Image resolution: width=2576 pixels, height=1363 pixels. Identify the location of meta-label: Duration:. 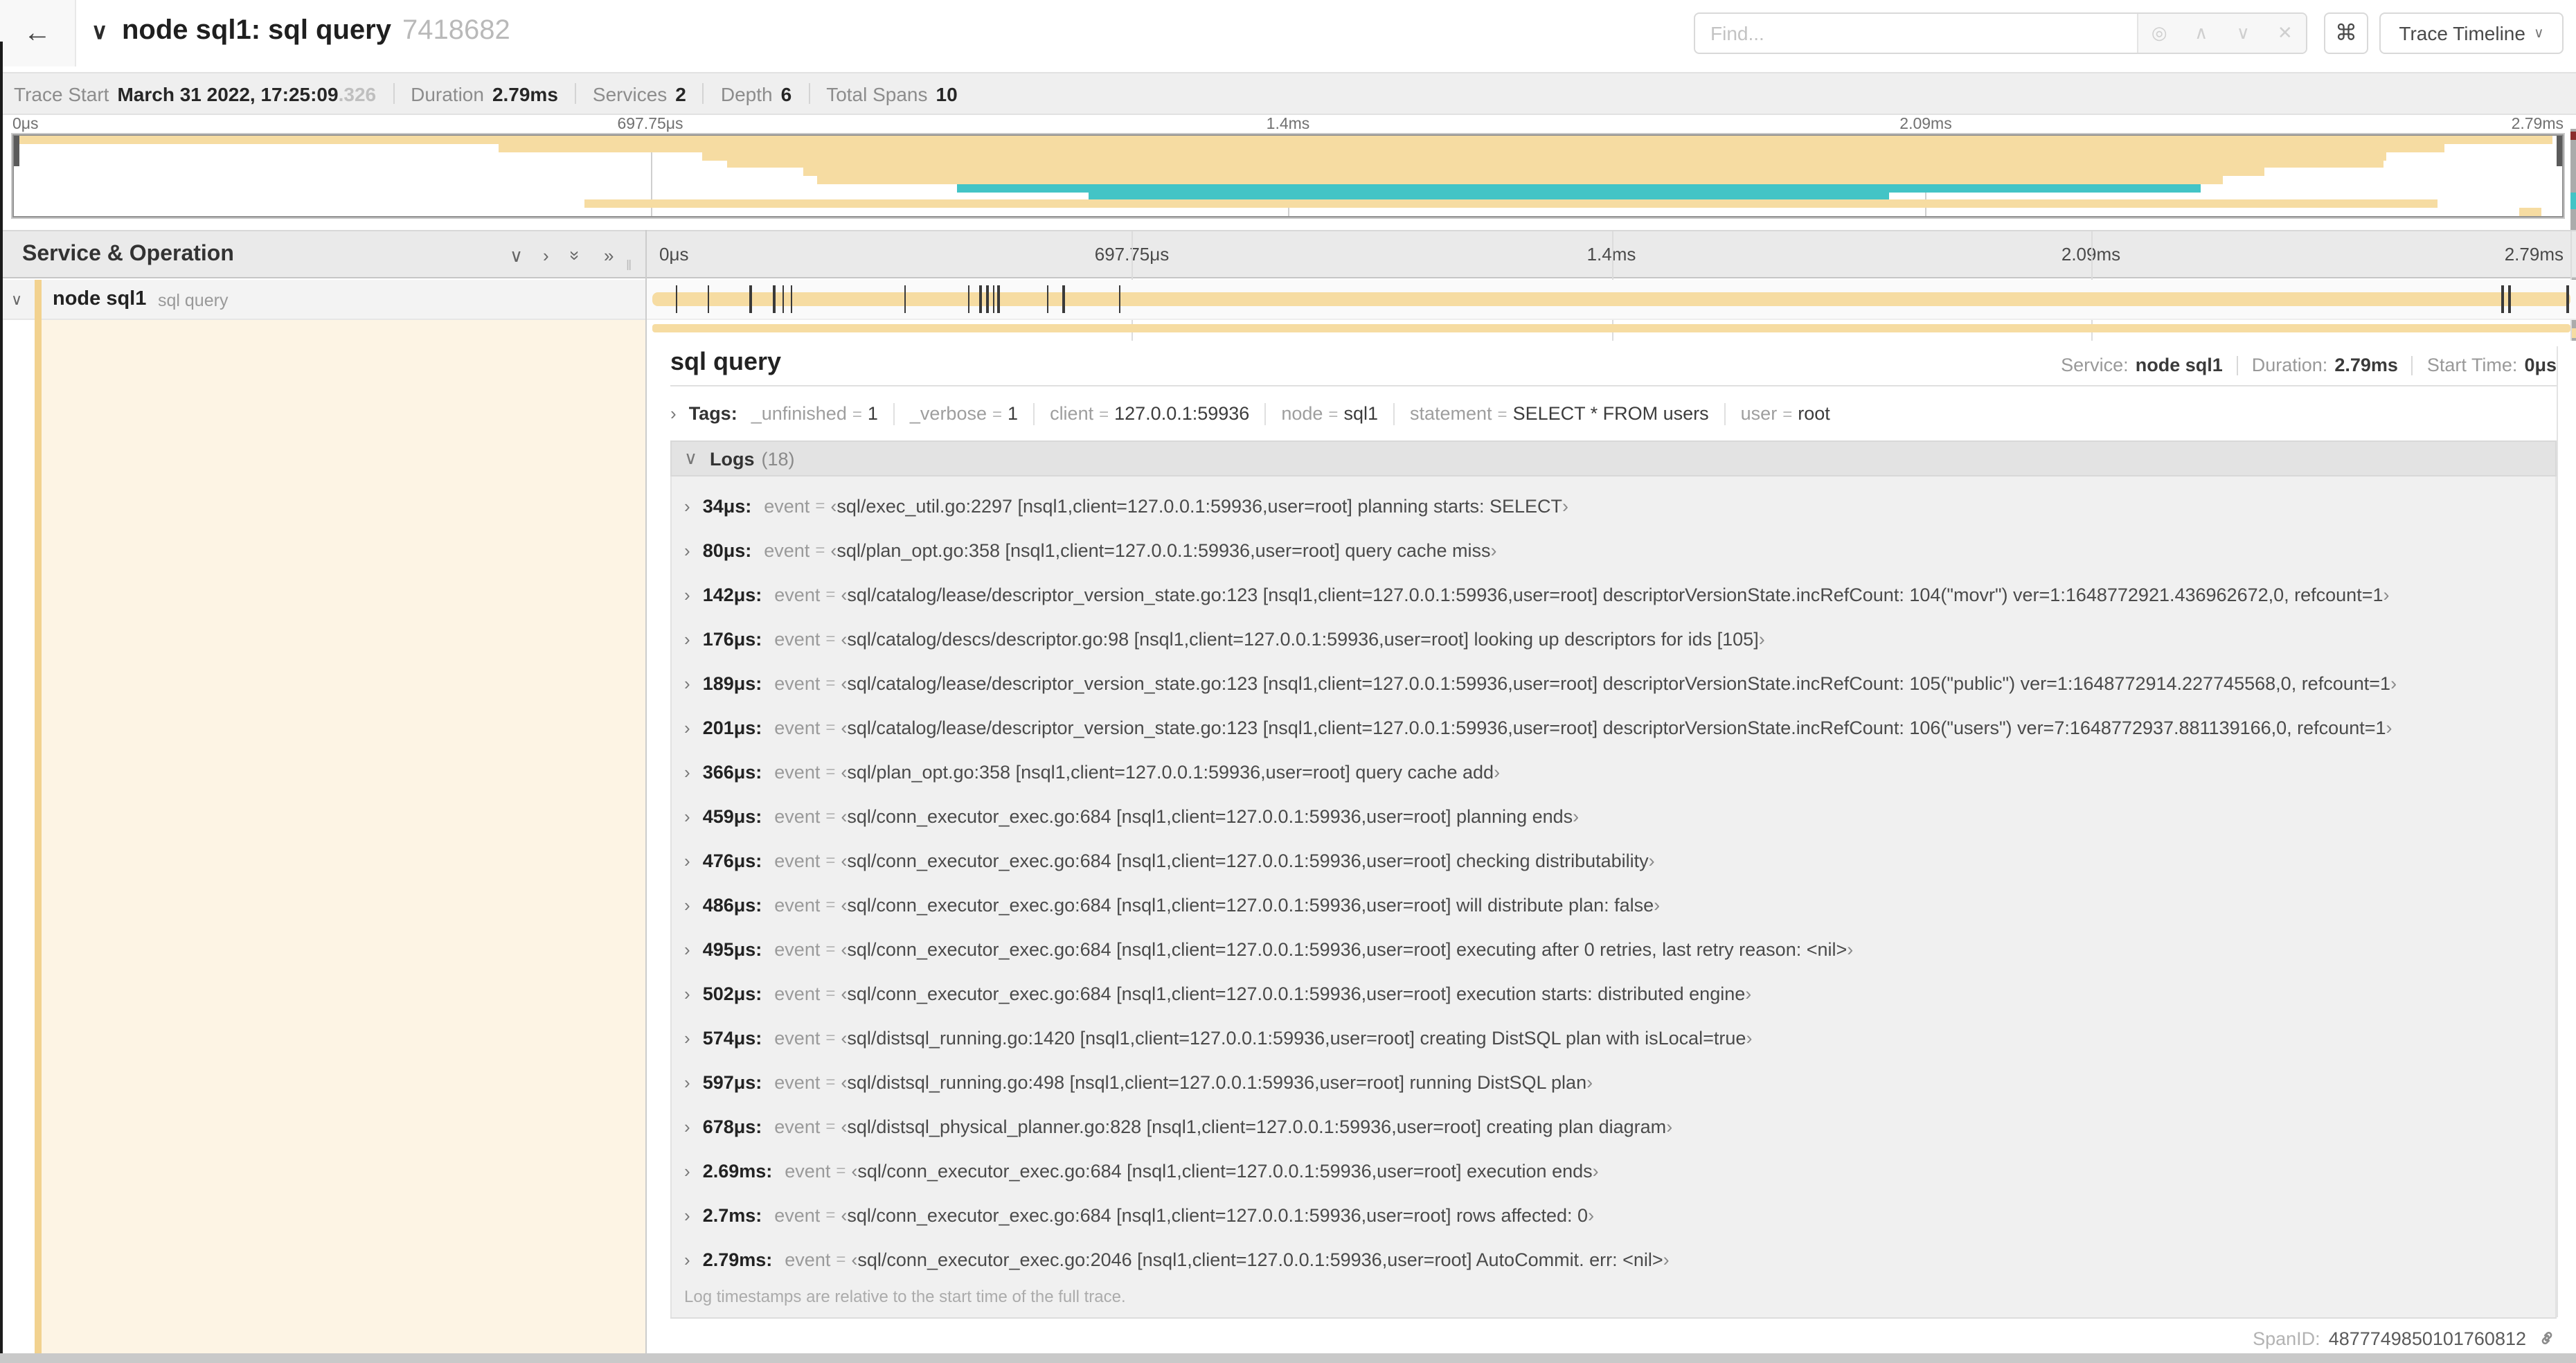
(2289, 365).